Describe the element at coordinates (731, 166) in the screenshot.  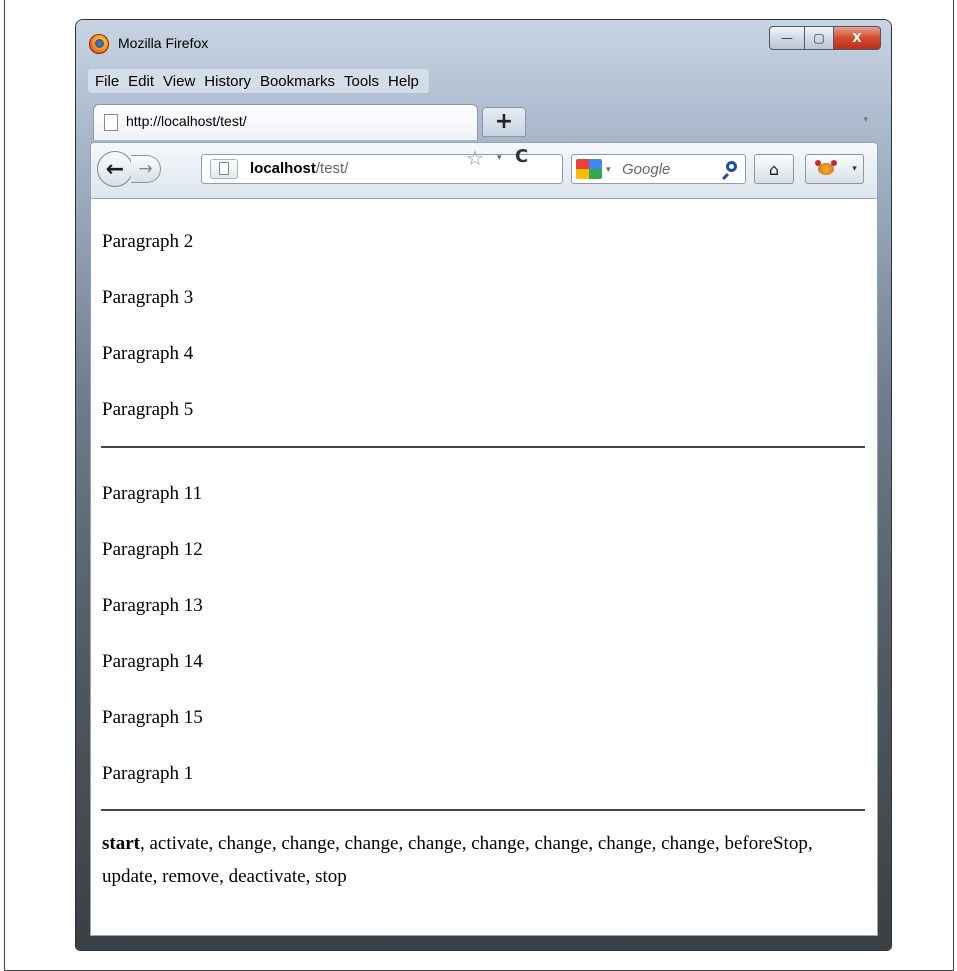
I see `search-icon` at that location.